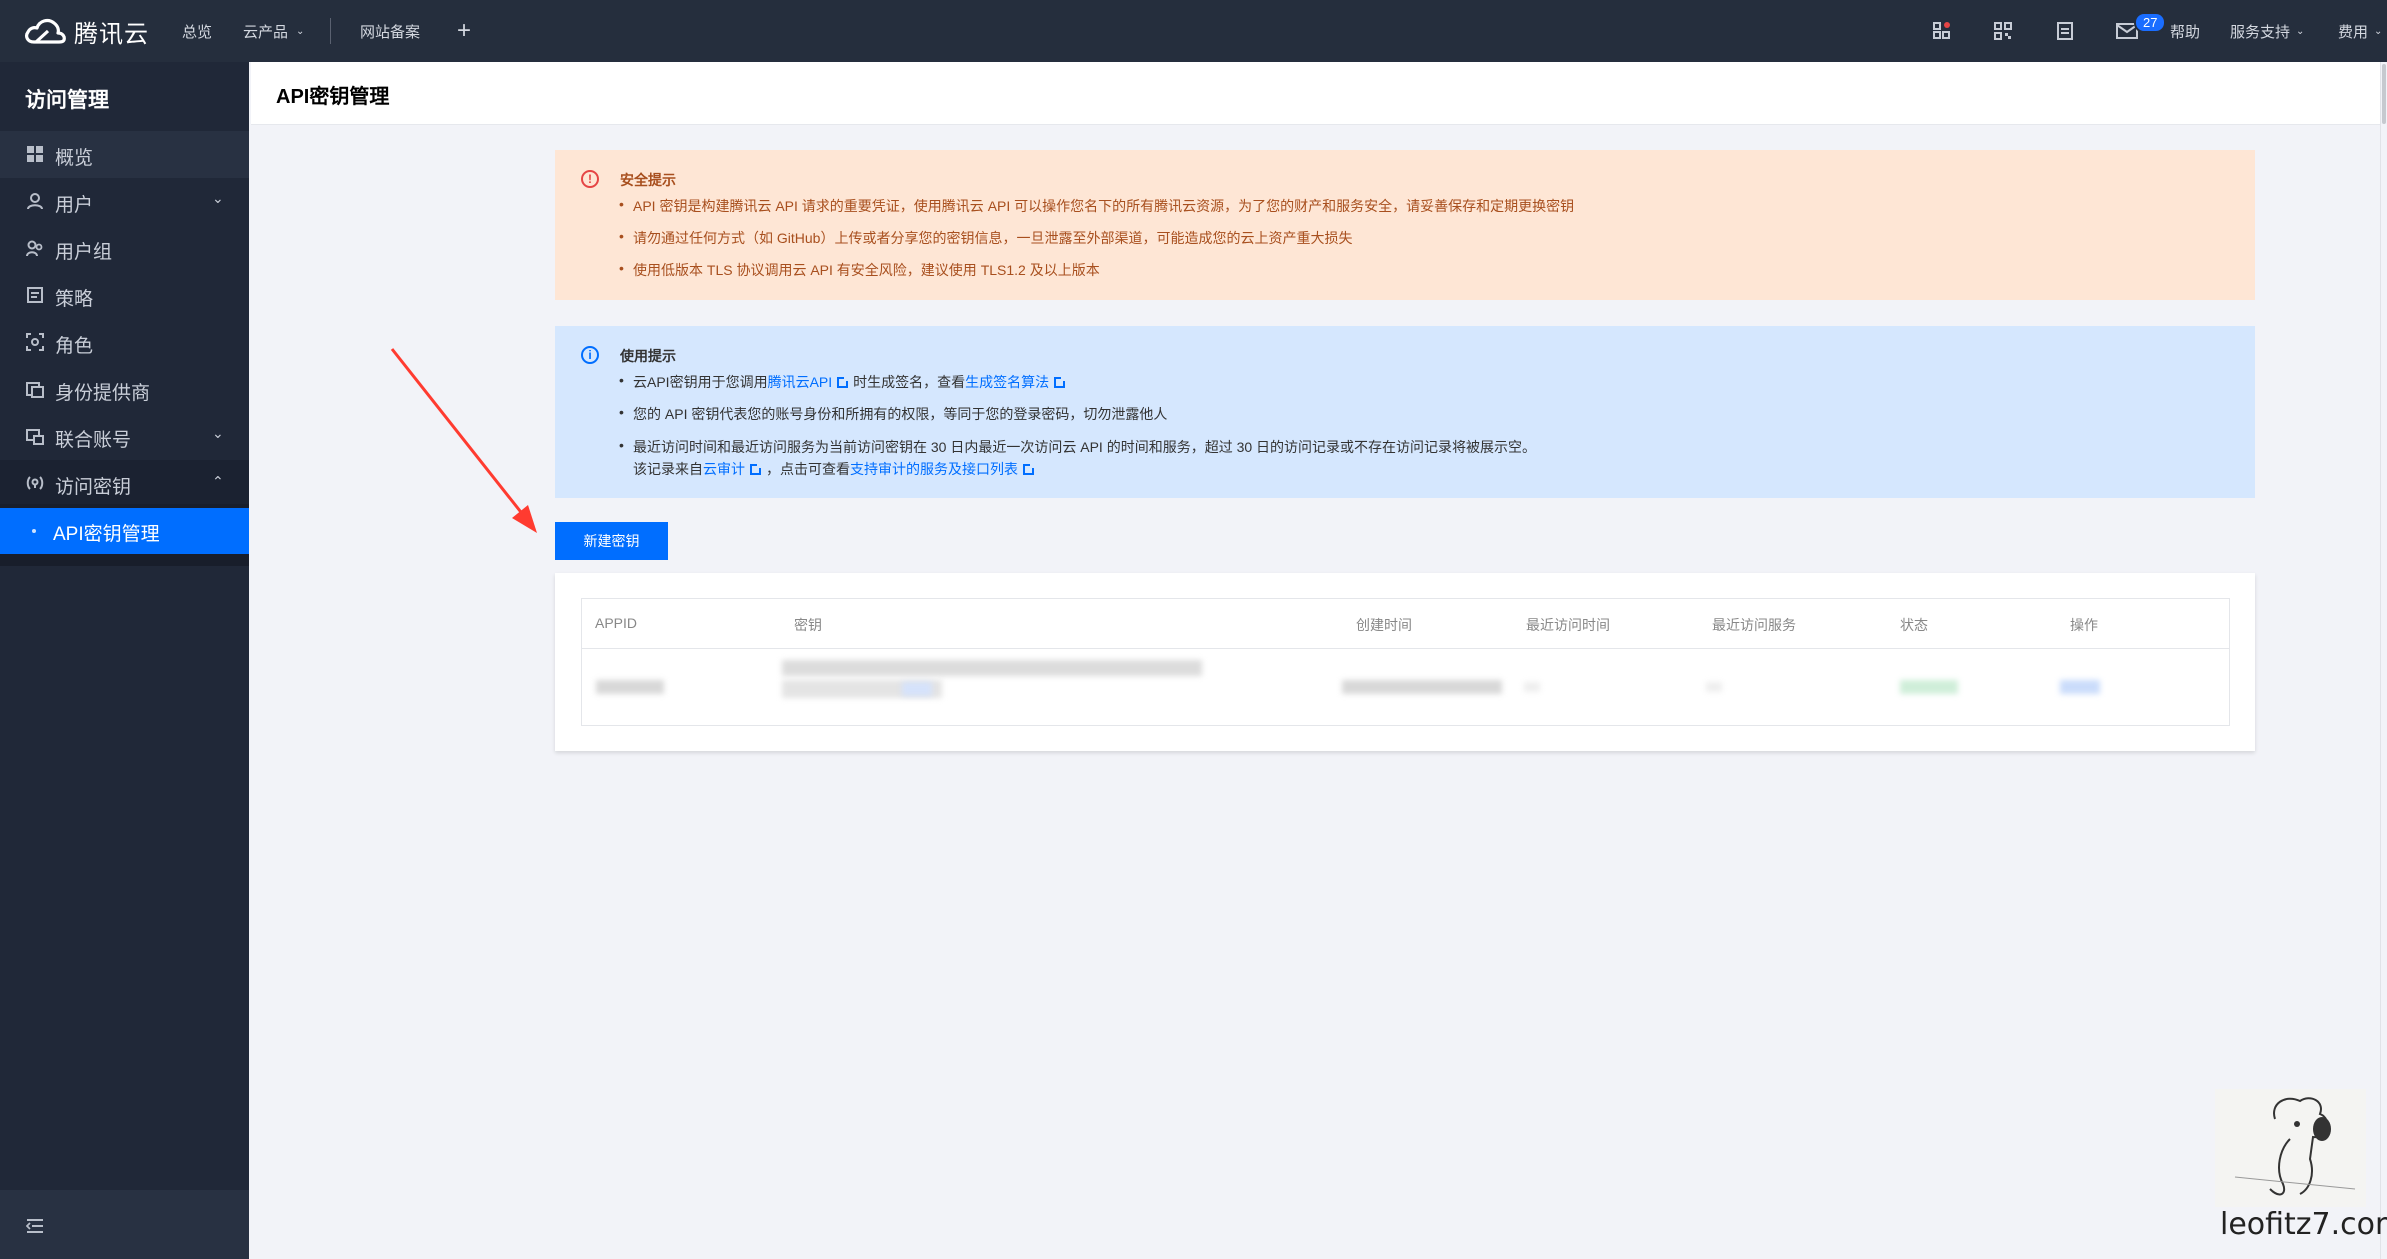 The height and width of the screenshot is (1259, 2387). I want to click on sidebar-item-label: 概览, so click(74, 158).